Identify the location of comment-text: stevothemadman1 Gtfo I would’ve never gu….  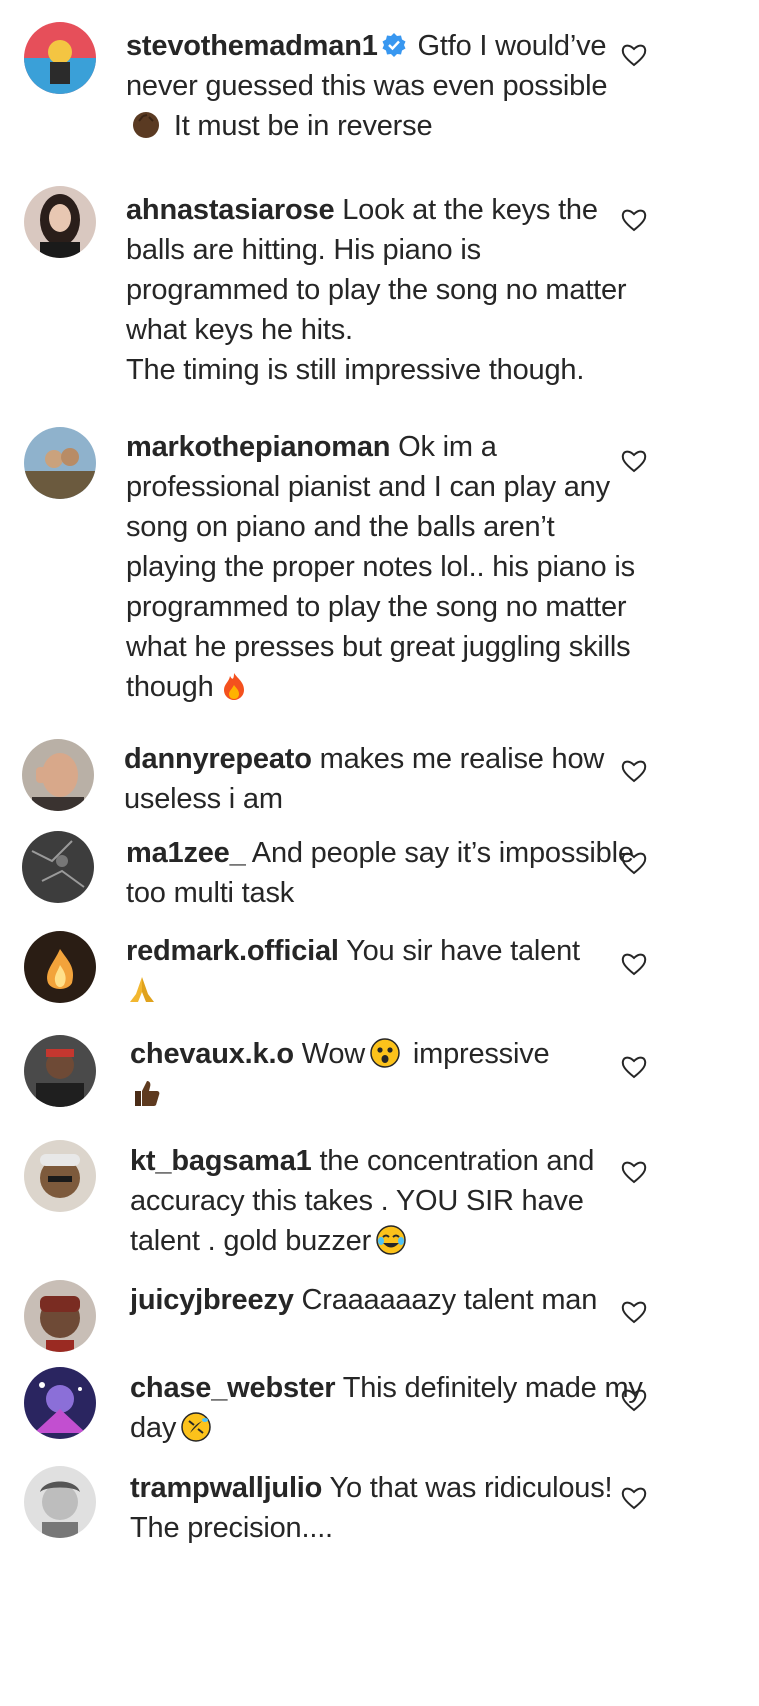
(386, 86).